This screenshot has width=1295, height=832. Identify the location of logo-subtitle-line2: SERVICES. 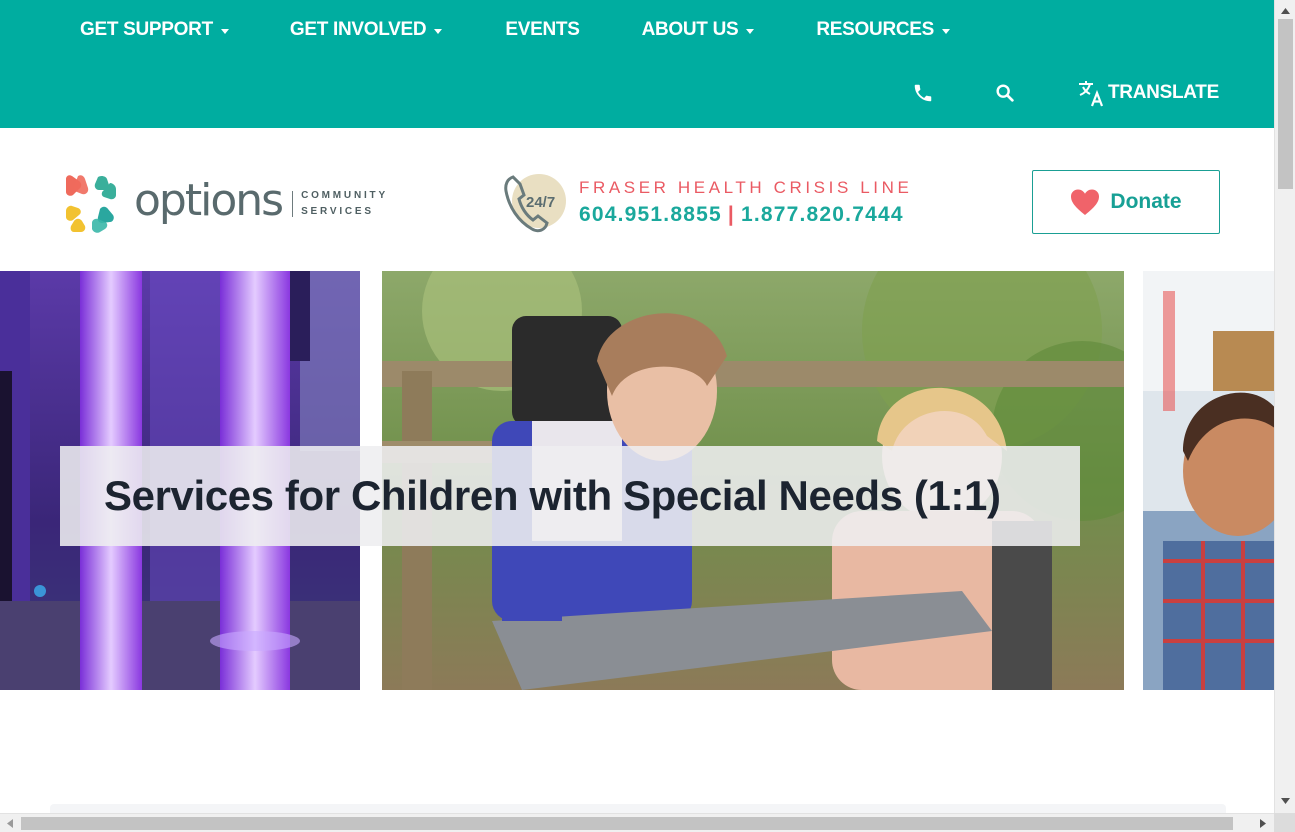
(337, 211).